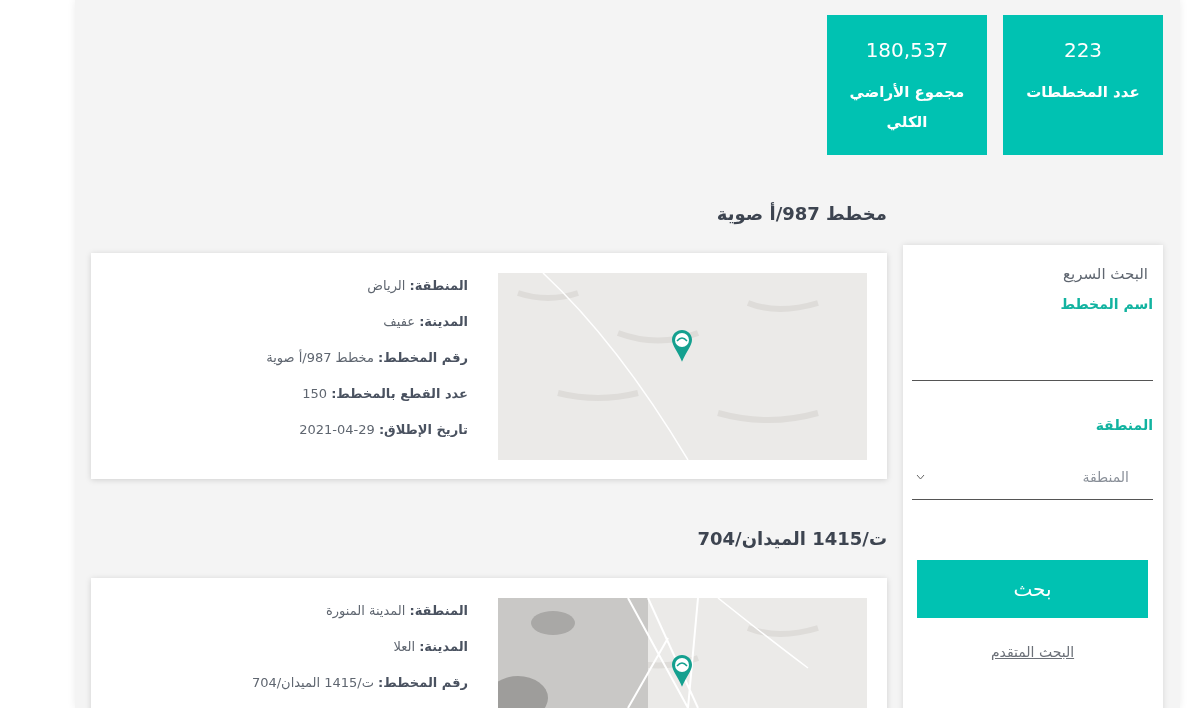 The height and width of the screenshot is (708, 1200). I want to click on stat-value: 223, so click(1083, 50).